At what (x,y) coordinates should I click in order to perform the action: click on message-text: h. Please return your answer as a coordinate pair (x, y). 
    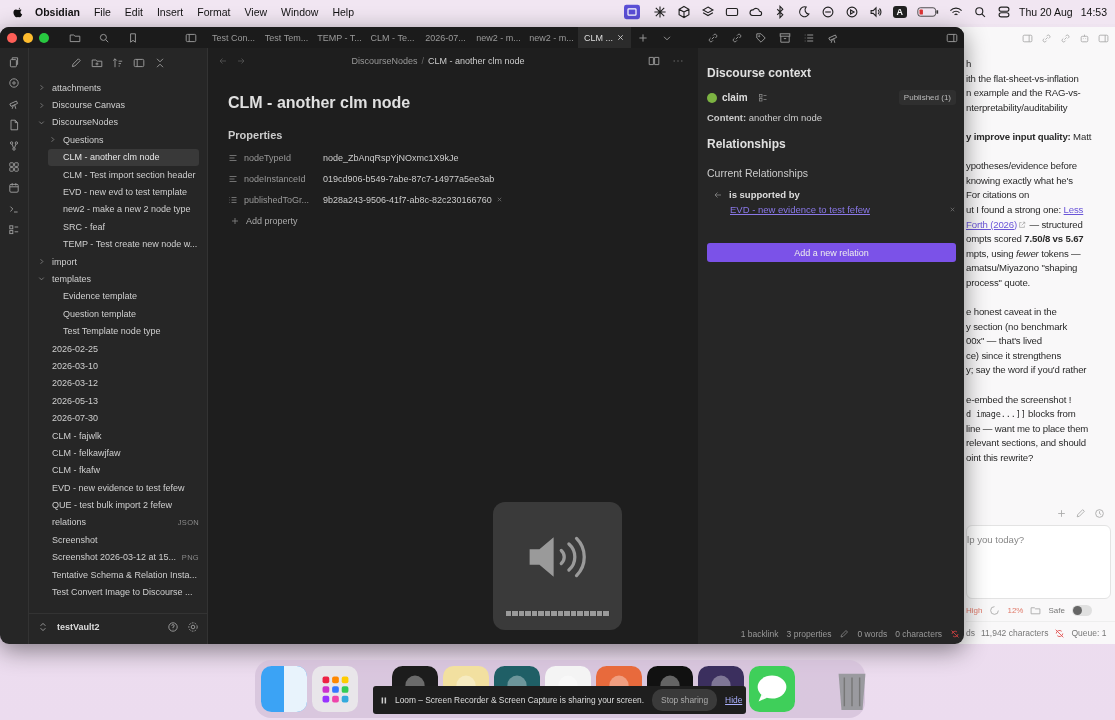
    Looking at the image, I should click on (969, 64).